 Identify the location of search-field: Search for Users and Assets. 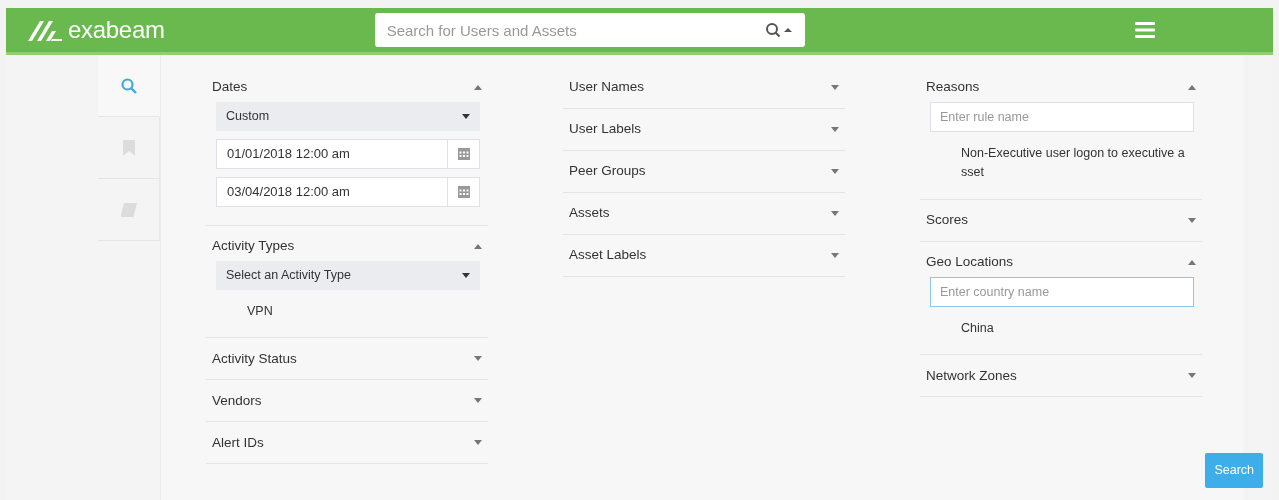
(589, 30).